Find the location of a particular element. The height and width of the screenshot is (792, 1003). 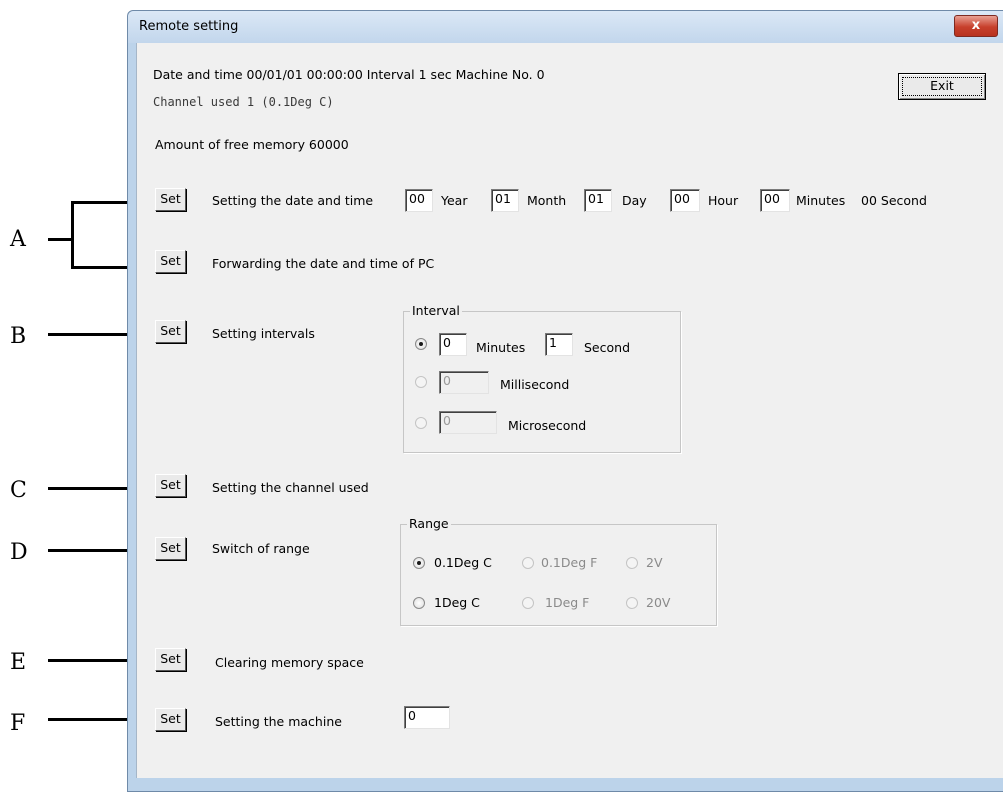

range-label: Switch of range is located at coordinates (261, 548).